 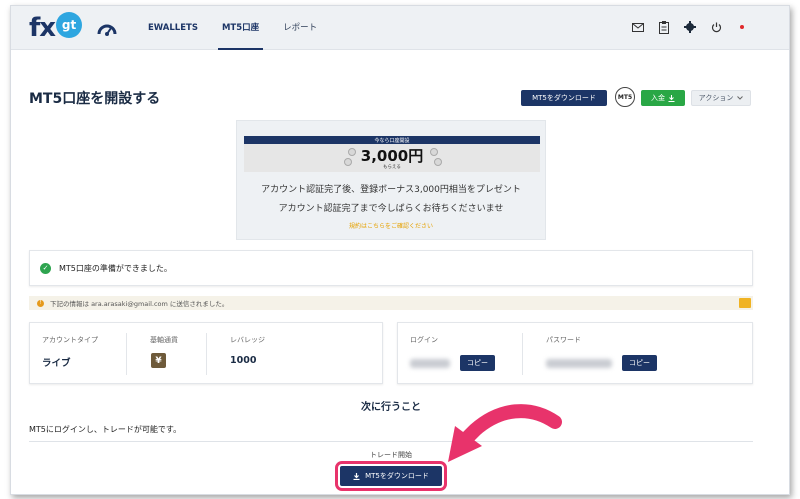 I want to click on logo-gt-badge: gt, so click(x=69, y=25).